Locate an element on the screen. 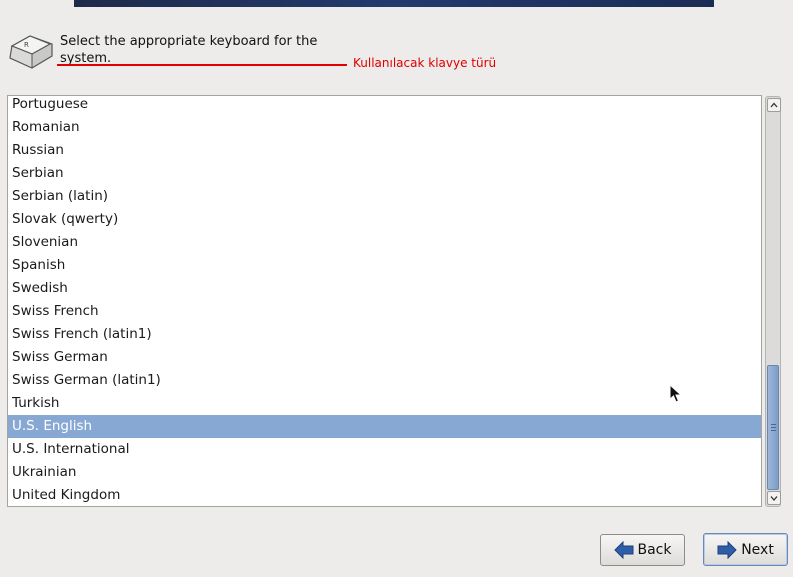  scroll-down-button is located at coordinates (774, 498).